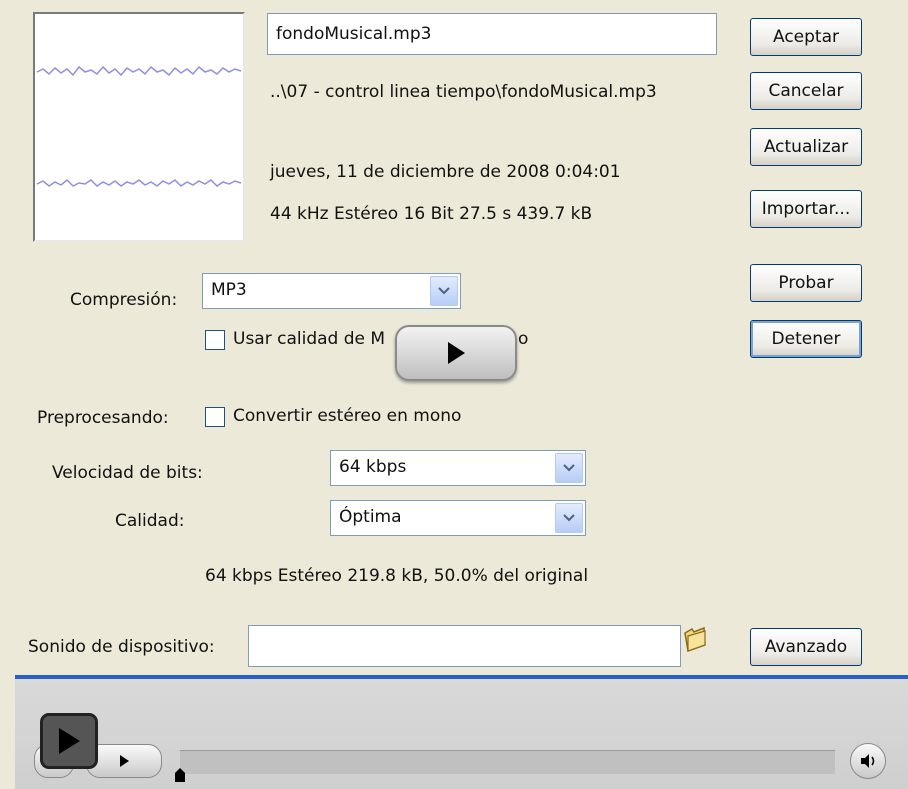  I want to click on quality-checkbox-label: Usar calidad de M, so click(309, 339).